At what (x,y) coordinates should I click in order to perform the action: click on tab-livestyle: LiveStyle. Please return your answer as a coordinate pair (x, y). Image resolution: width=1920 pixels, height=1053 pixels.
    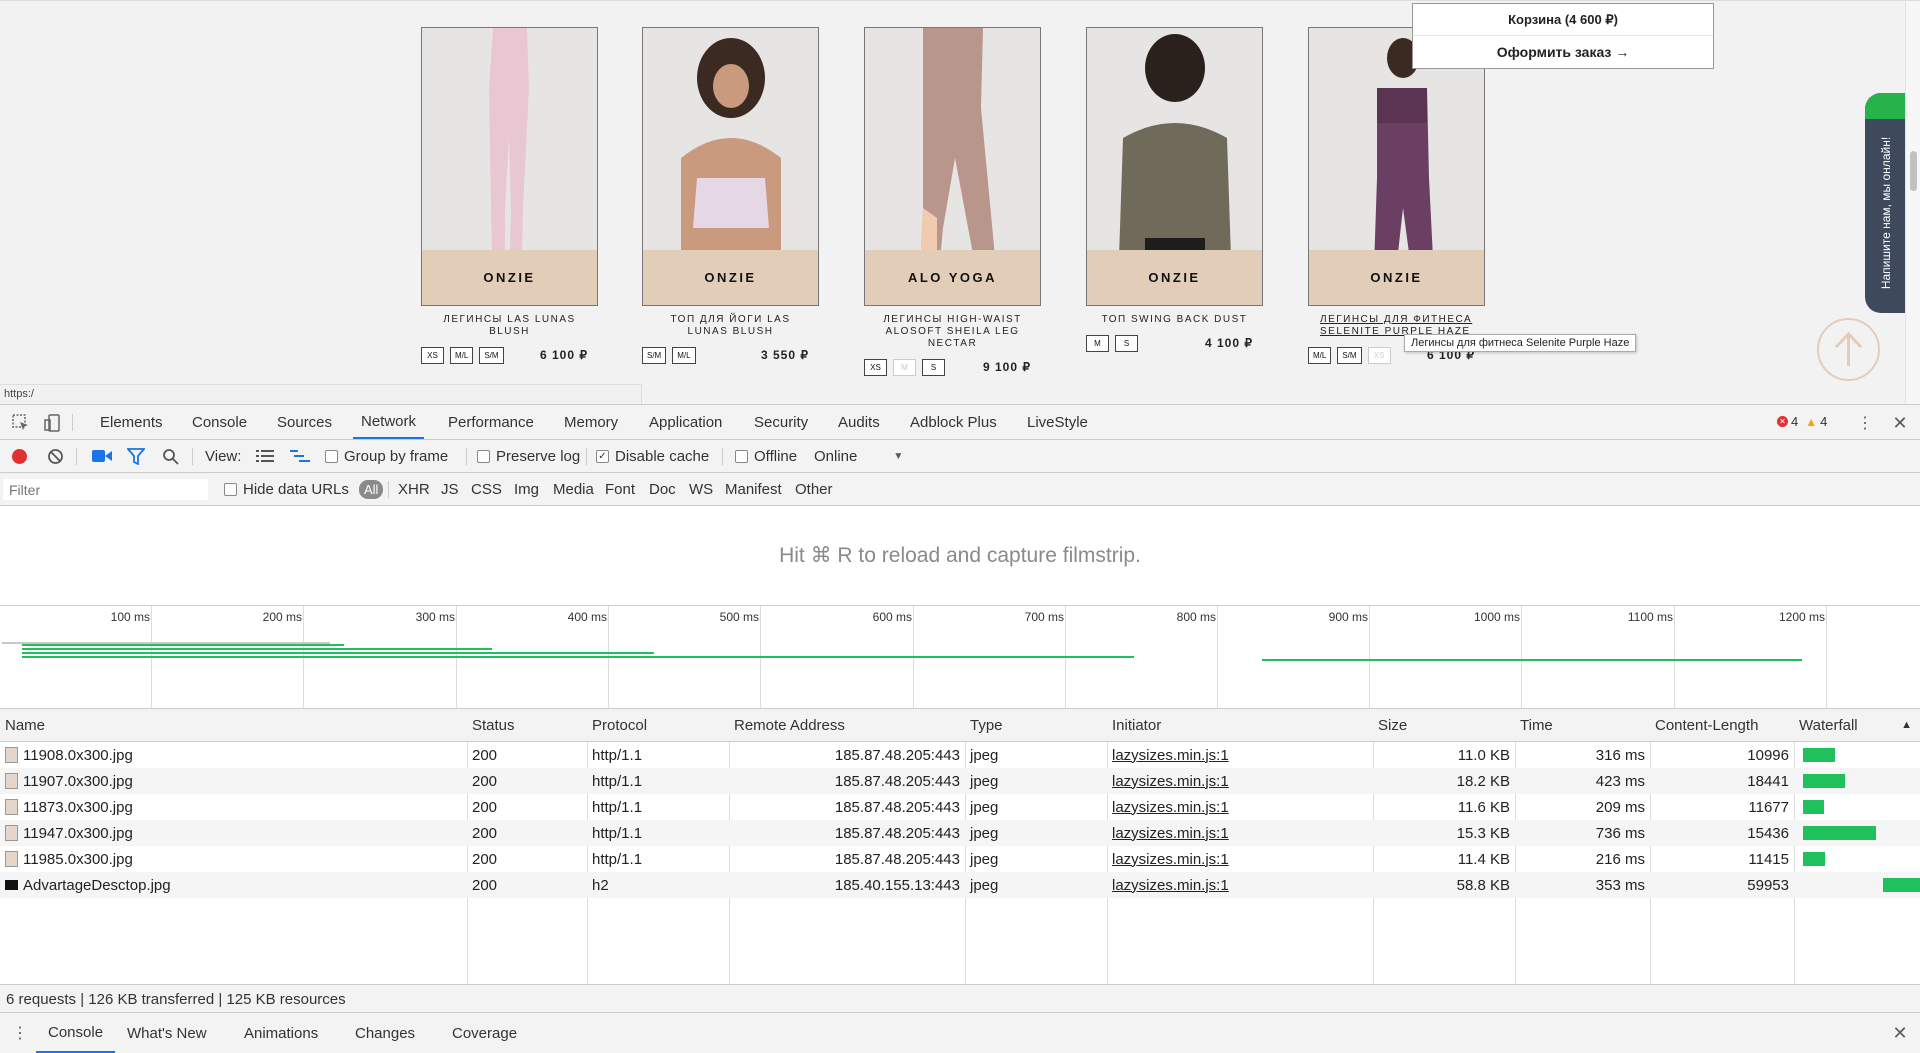
    Looking at the image, I should click on (1057, 422).